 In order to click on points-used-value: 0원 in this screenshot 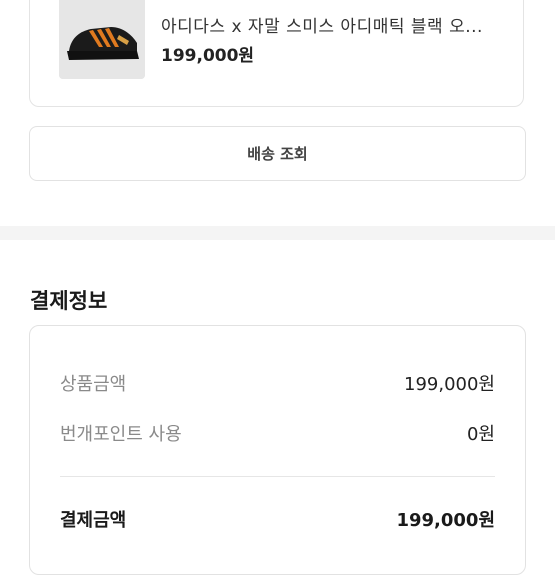, I will do `click(480, 434)`.